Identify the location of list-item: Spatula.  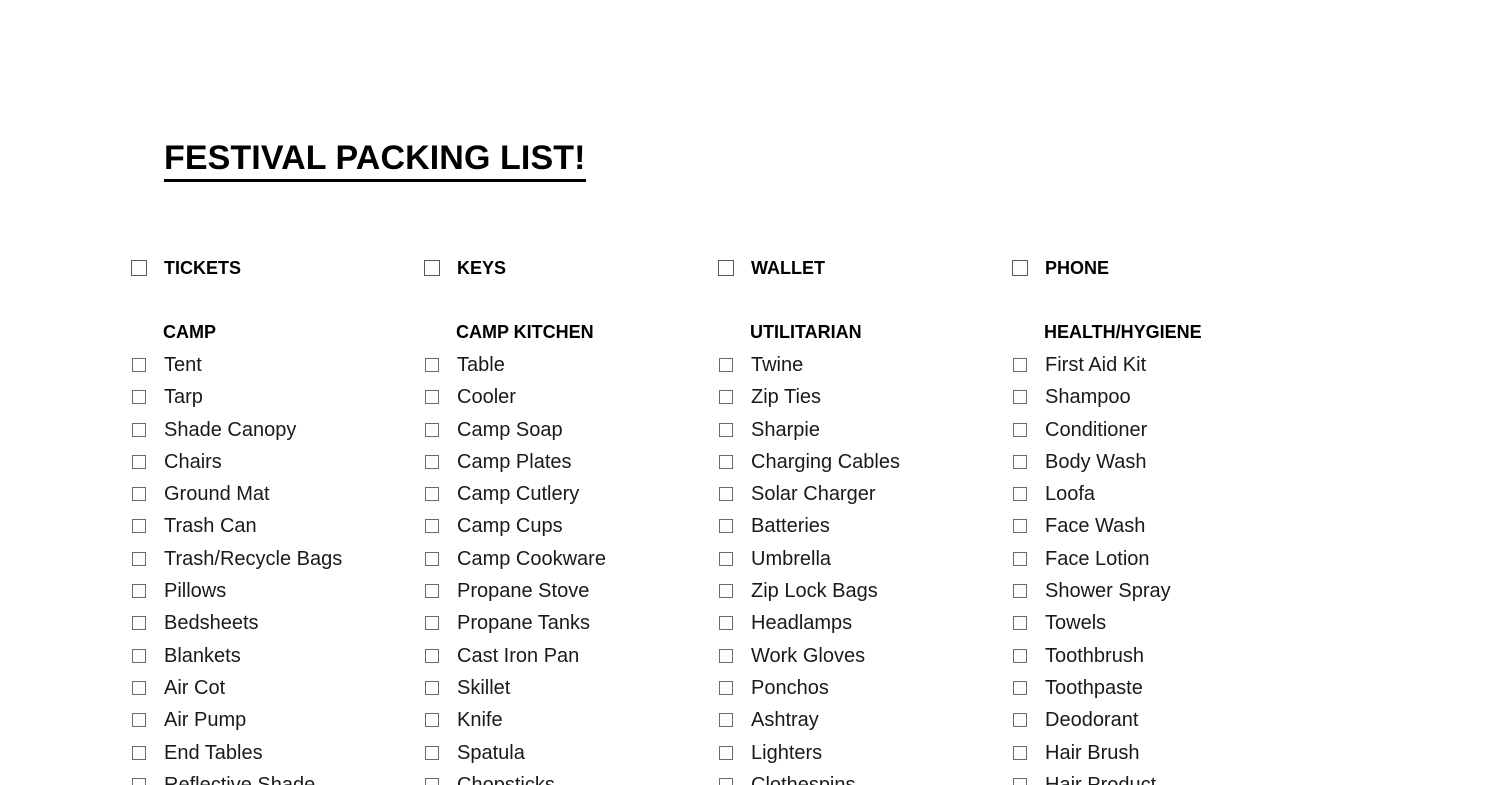
(574, 753).